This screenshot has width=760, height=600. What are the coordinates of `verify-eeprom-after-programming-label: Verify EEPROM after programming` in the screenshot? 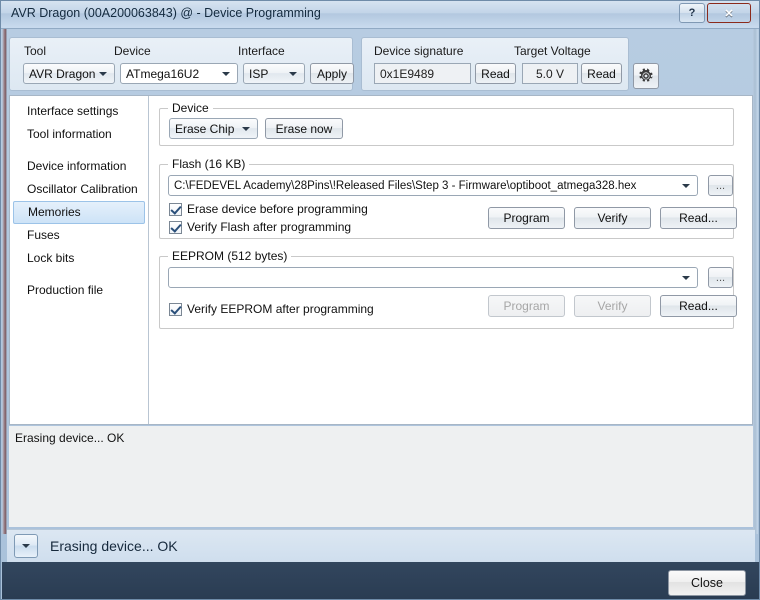 It's located at (280, 309).